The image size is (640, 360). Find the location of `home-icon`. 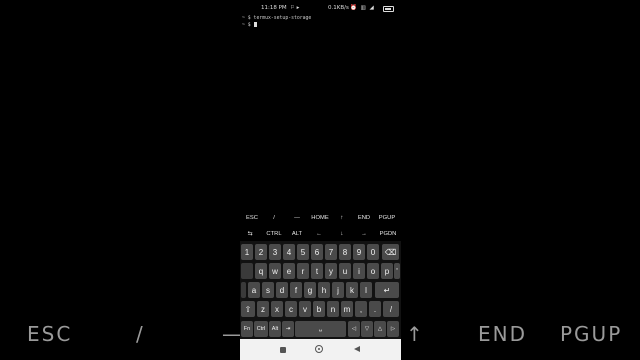

home-icon is located at coordinates (319, 349).